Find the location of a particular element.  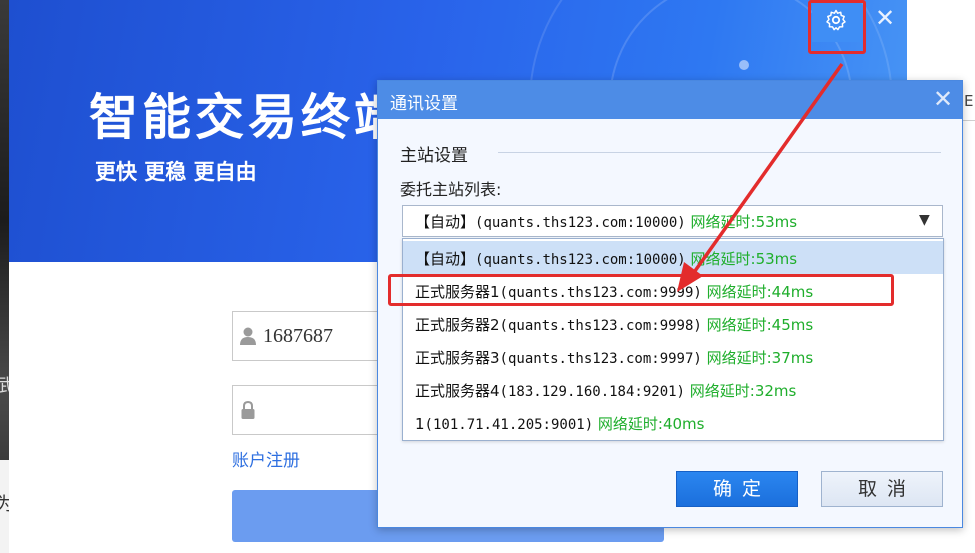

annotation-arrow is located at coordinates (760, 177).